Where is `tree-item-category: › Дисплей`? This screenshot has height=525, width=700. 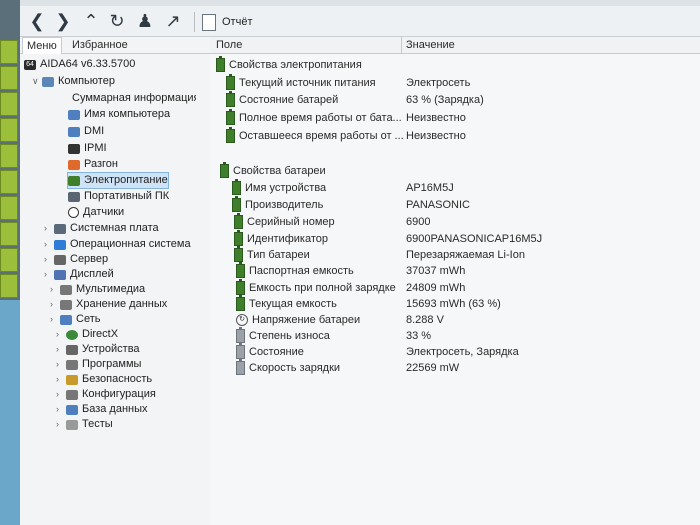 tree-item-category: › Дисплей is located at coordinates (79, 274).